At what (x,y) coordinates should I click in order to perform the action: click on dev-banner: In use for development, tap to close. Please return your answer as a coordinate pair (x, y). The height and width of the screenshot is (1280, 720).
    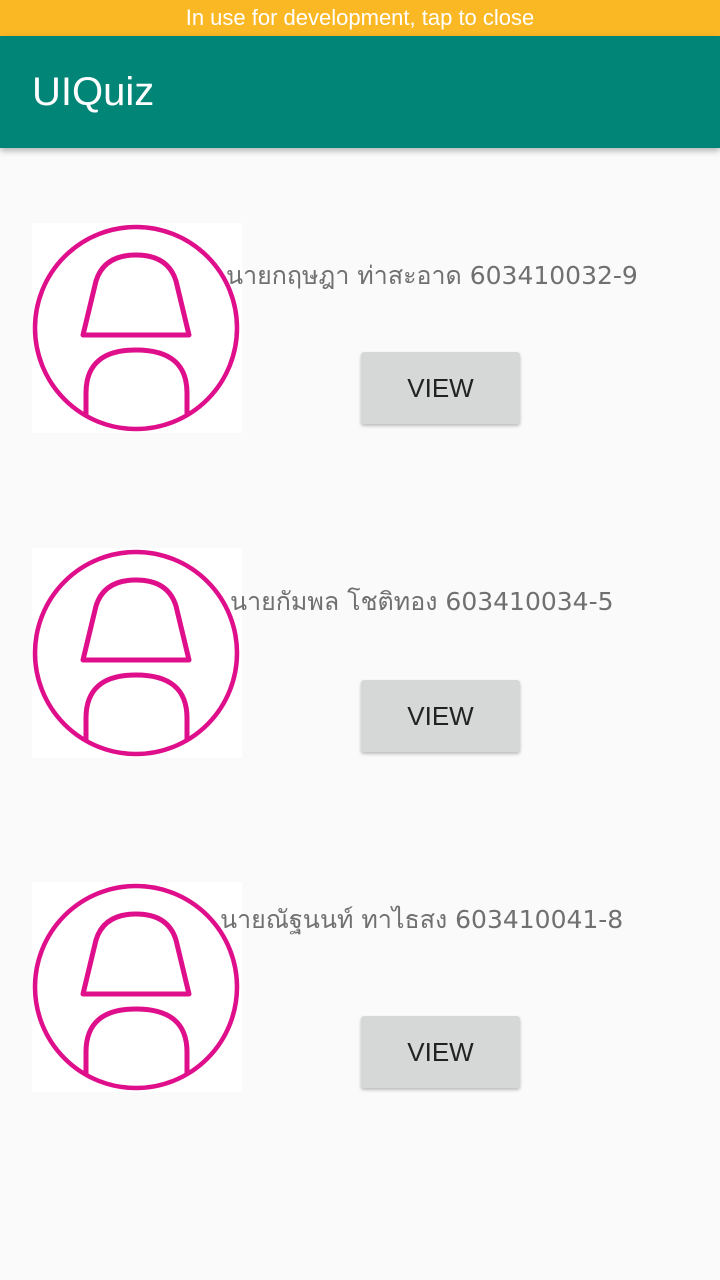
    Looking at the image, I should click on (360, 18).